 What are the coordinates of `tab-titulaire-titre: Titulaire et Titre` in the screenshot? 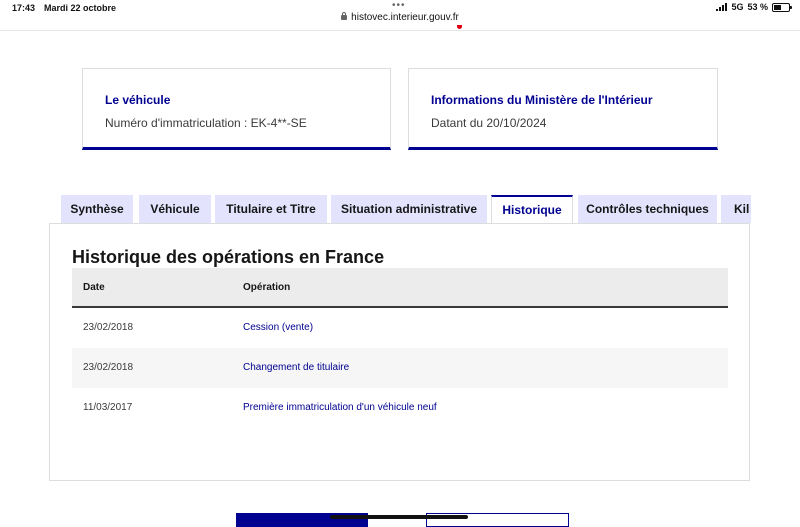 It's located at (271, 209).